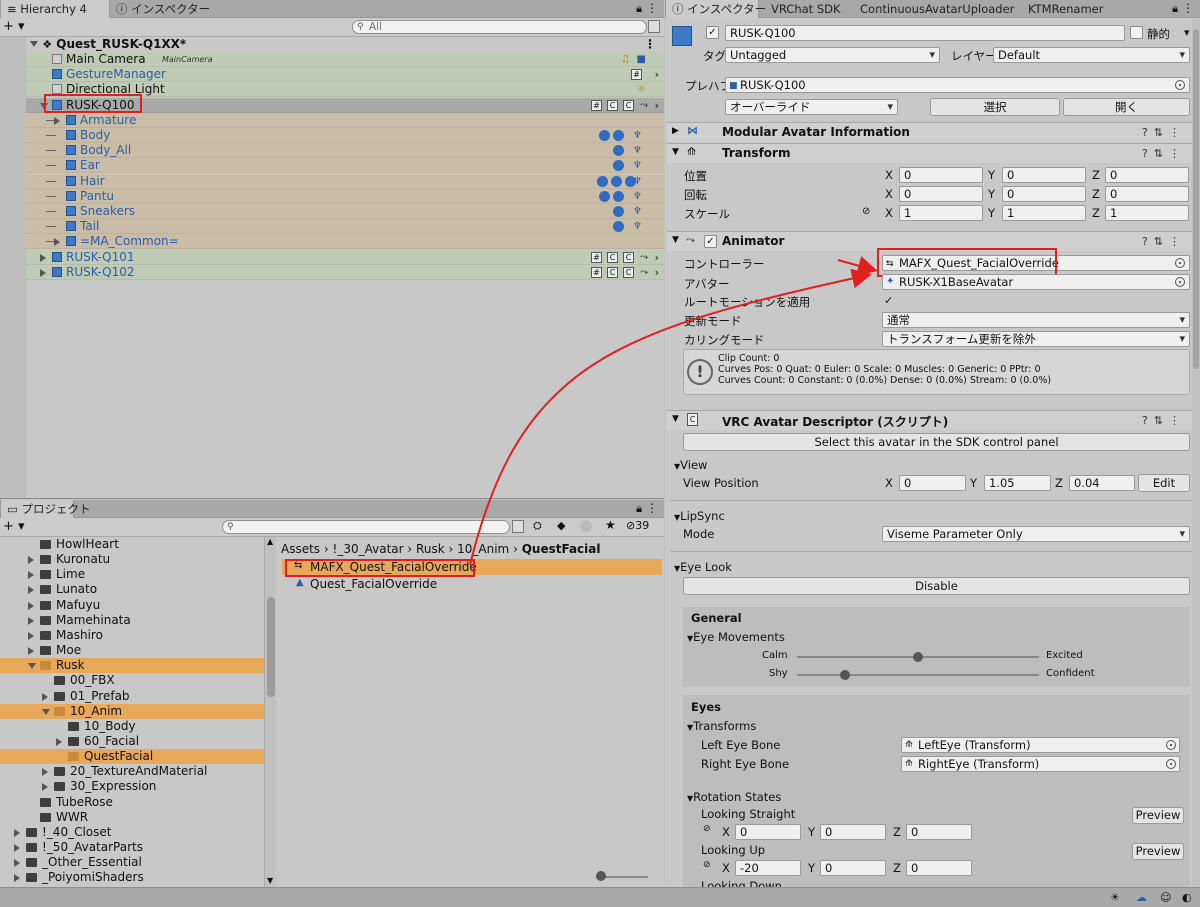 The width and height of the screenshot is (1200, 907). I want to click on annotation-arrow-short, so click(857, 266).